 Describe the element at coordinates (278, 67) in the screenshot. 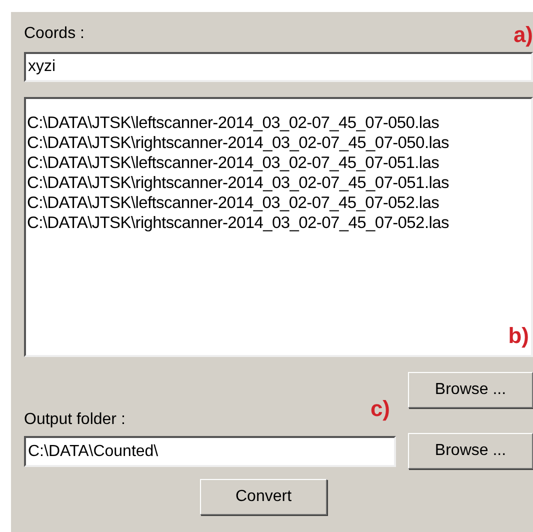

I see `coords-field: xyzi` at that location.